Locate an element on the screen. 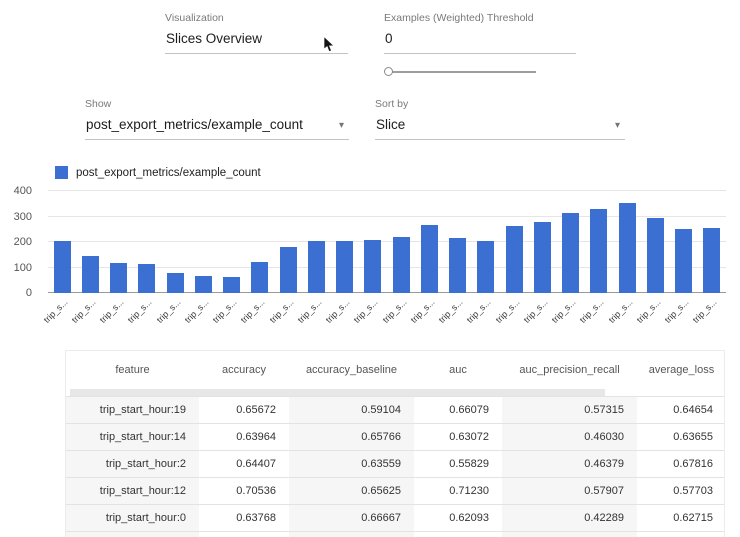 The width and height of the screenshot is (740, 537). metric-cell: 0.63655 is located at coordinates (693, 437).